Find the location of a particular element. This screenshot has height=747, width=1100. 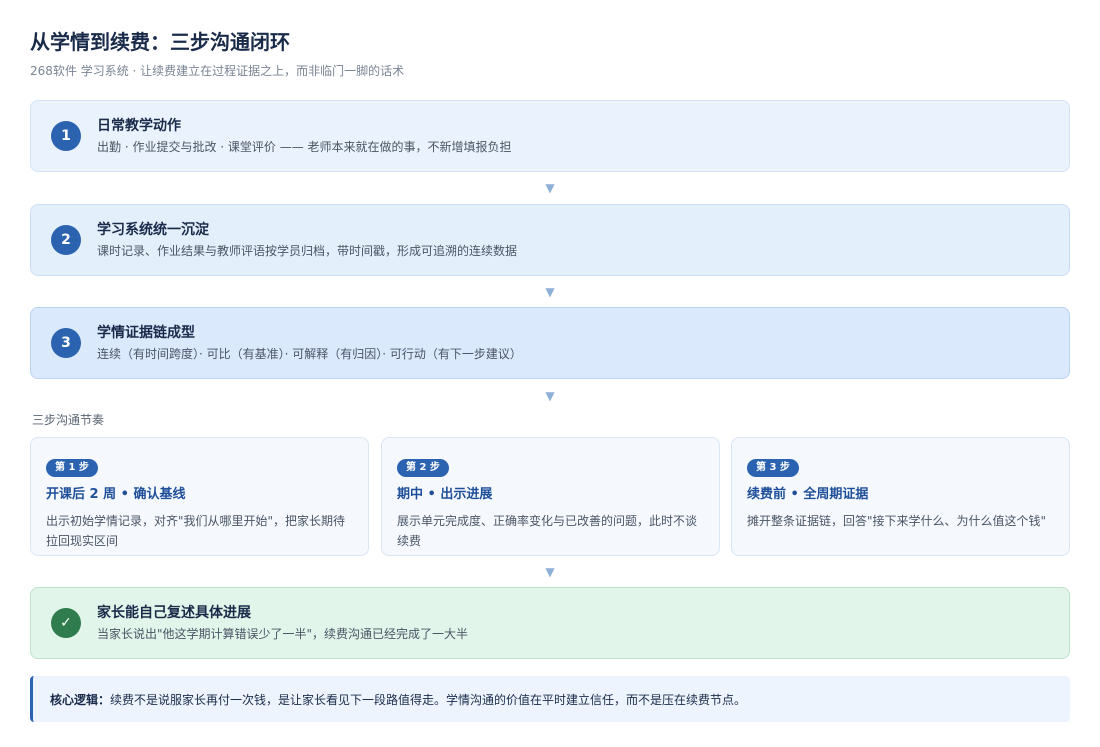

step-number-badge: 1 is located at coordinates (66, 136).